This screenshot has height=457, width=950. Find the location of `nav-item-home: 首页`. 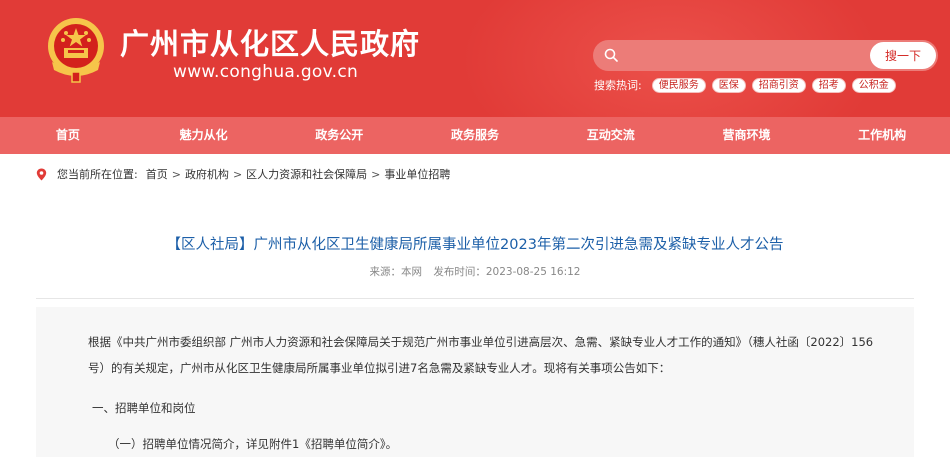

nav-item-home: 首页 is located at coordinates (68, 135).